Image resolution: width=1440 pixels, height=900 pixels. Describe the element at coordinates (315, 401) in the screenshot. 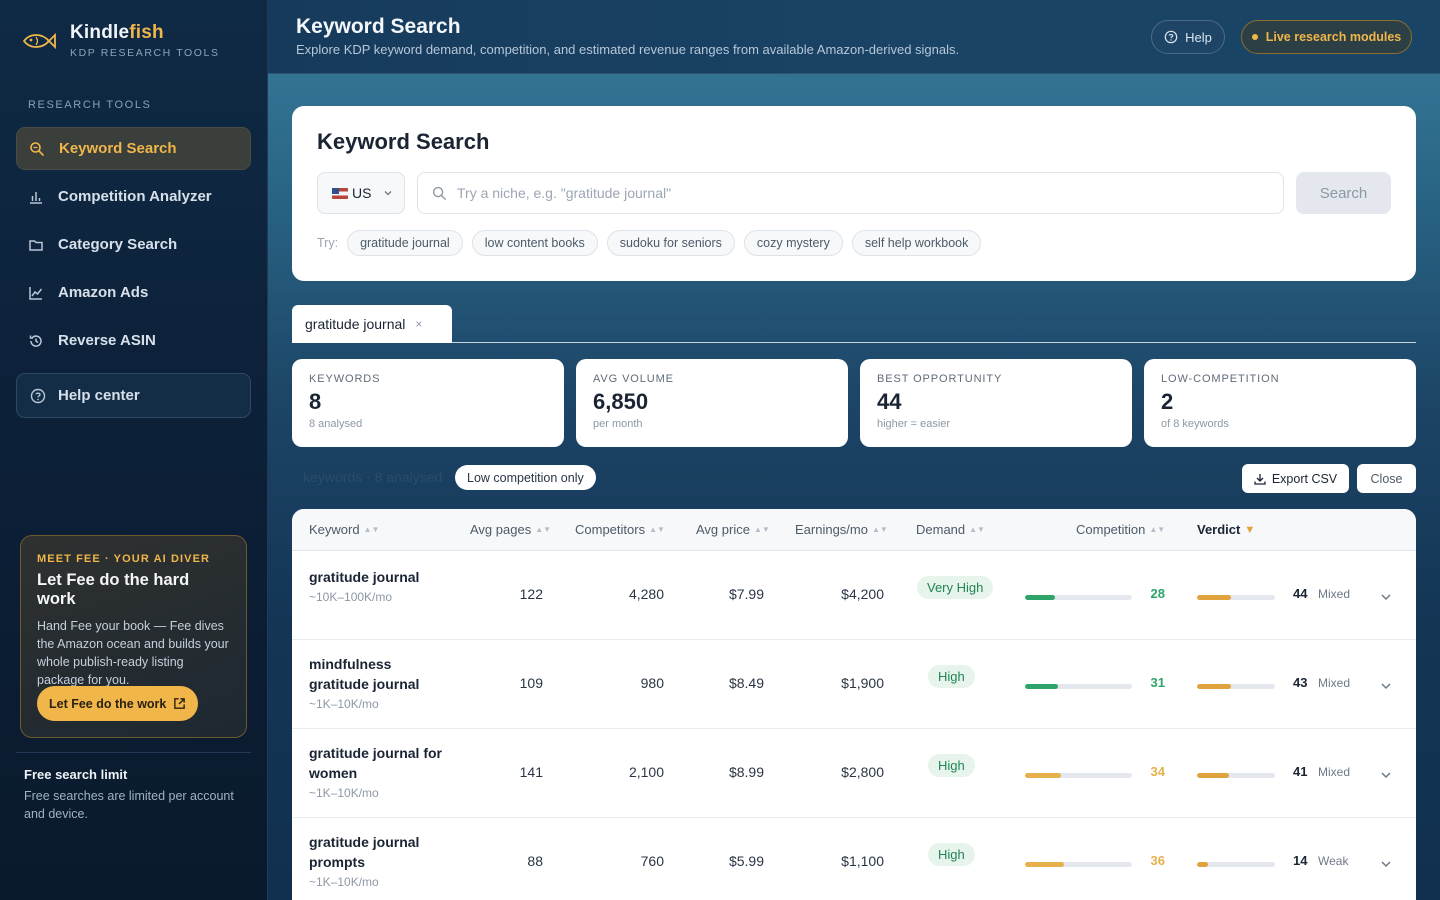

I see `stat-value: 8` at that location.